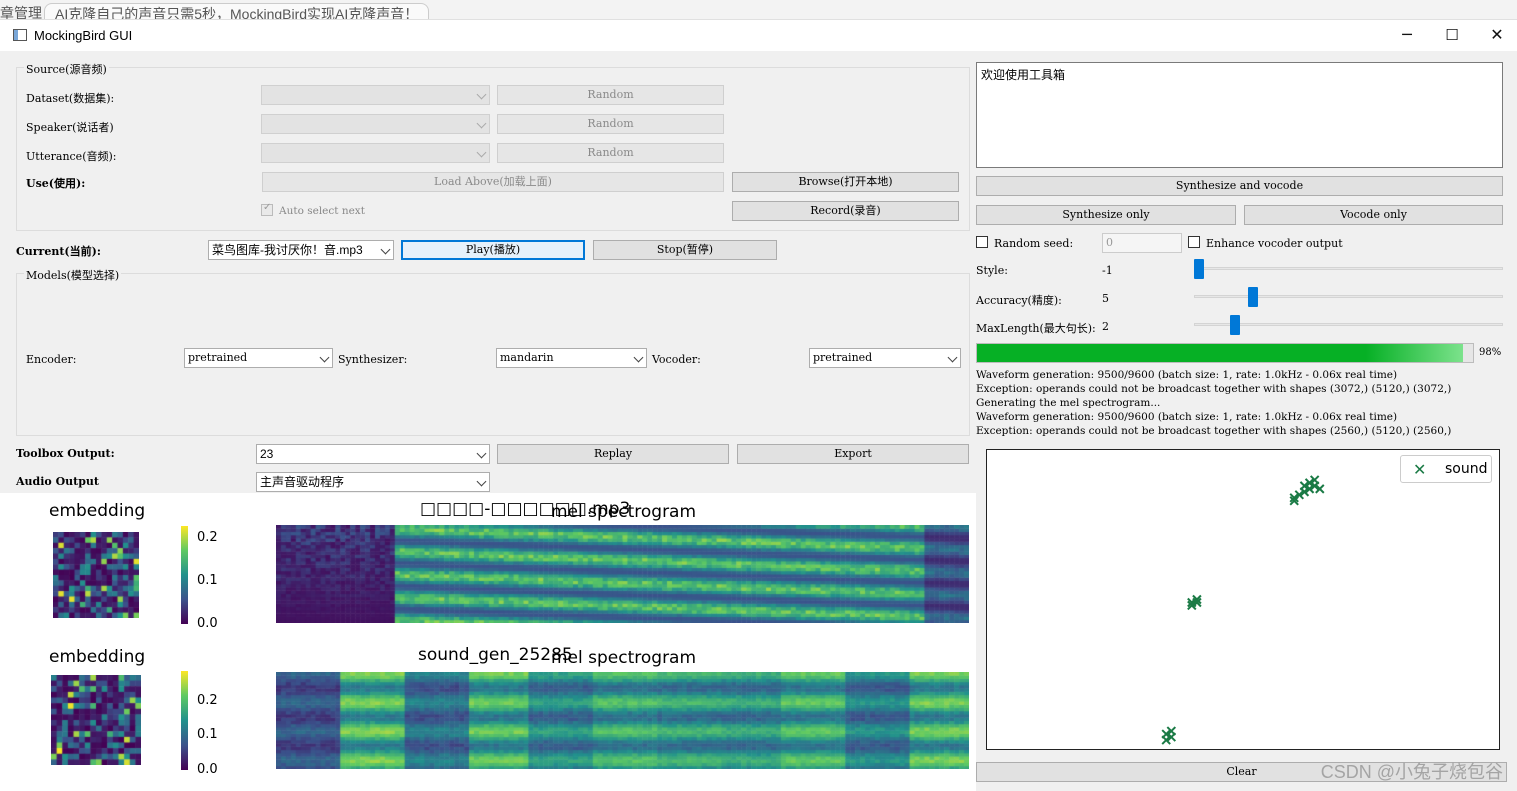 This screenshot has width=1517, height=791. Describe the element at coordinates (1420, 469) in the screenshot. I see `x-marker-icon: ✕` at that location.